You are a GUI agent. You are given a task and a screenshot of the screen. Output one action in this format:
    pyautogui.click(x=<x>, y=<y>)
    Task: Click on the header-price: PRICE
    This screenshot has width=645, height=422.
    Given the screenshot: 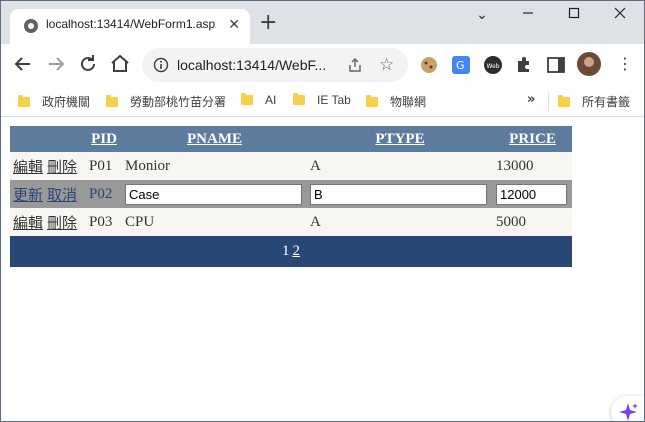 What is the action you would take?
    pyautogui.click(x=532, y=139)
    